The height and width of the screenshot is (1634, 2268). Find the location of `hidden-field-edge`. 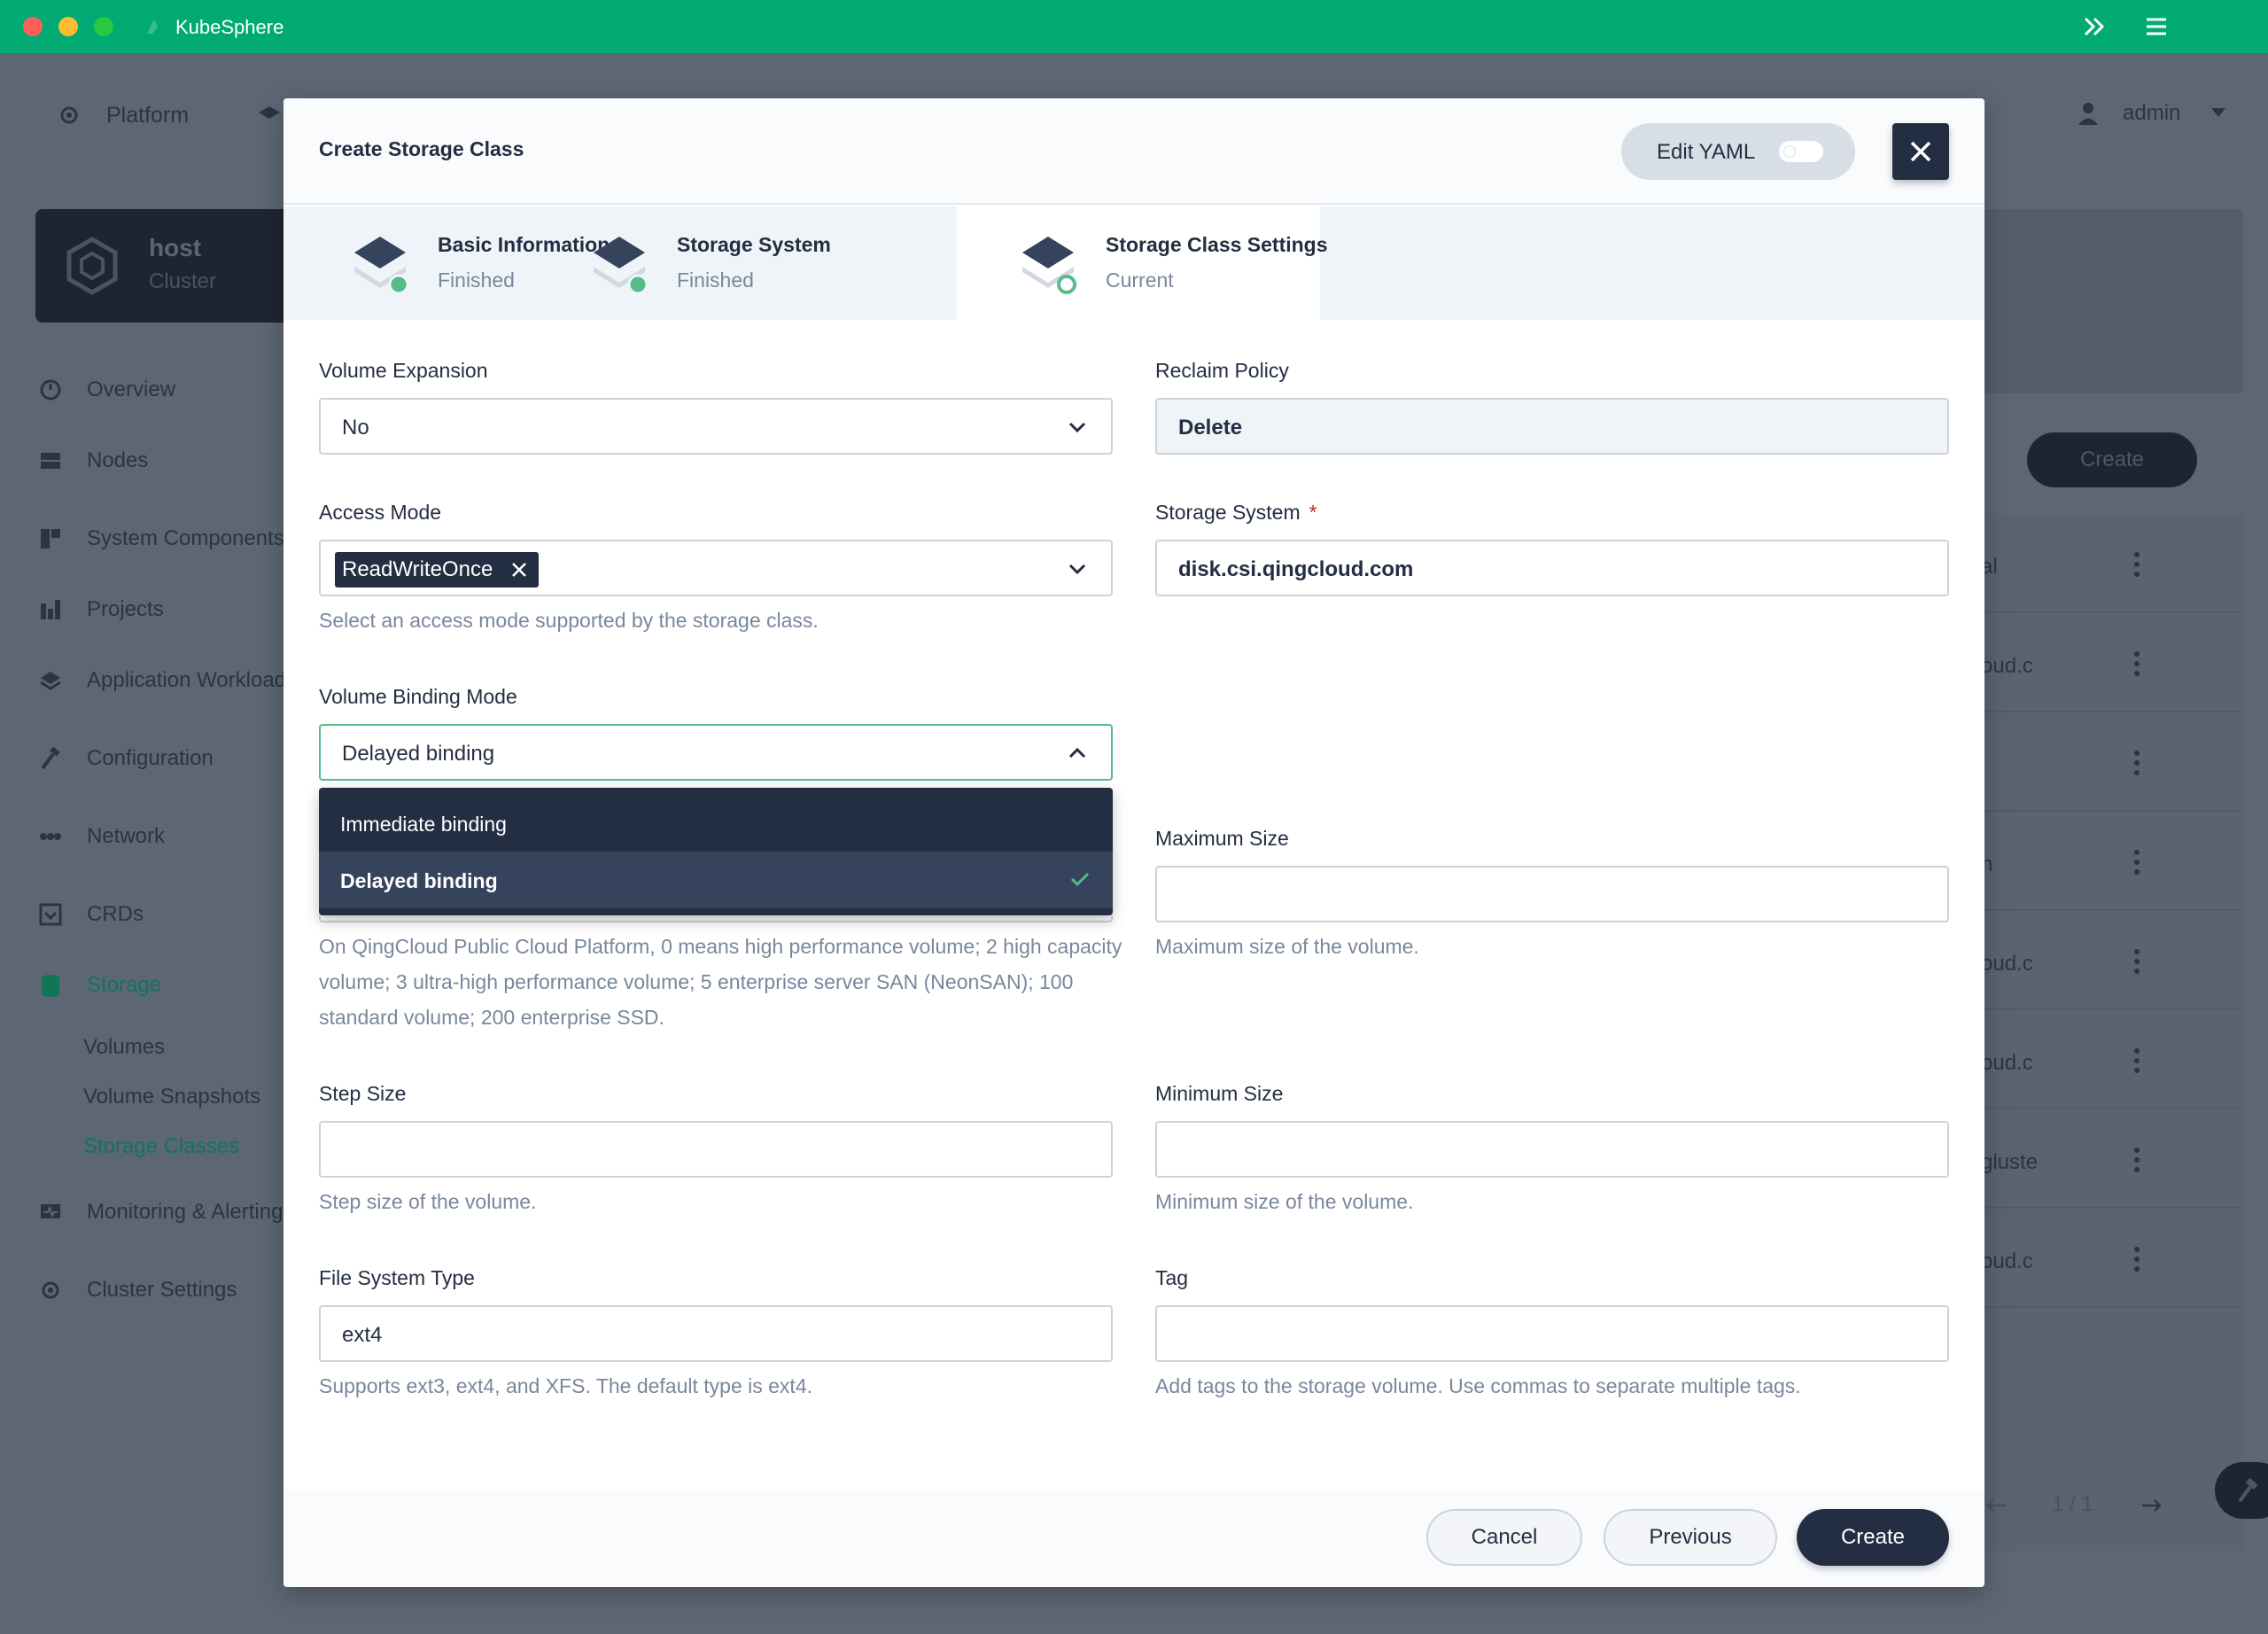

hidden-field-edge is located at coordinates (716, 918).